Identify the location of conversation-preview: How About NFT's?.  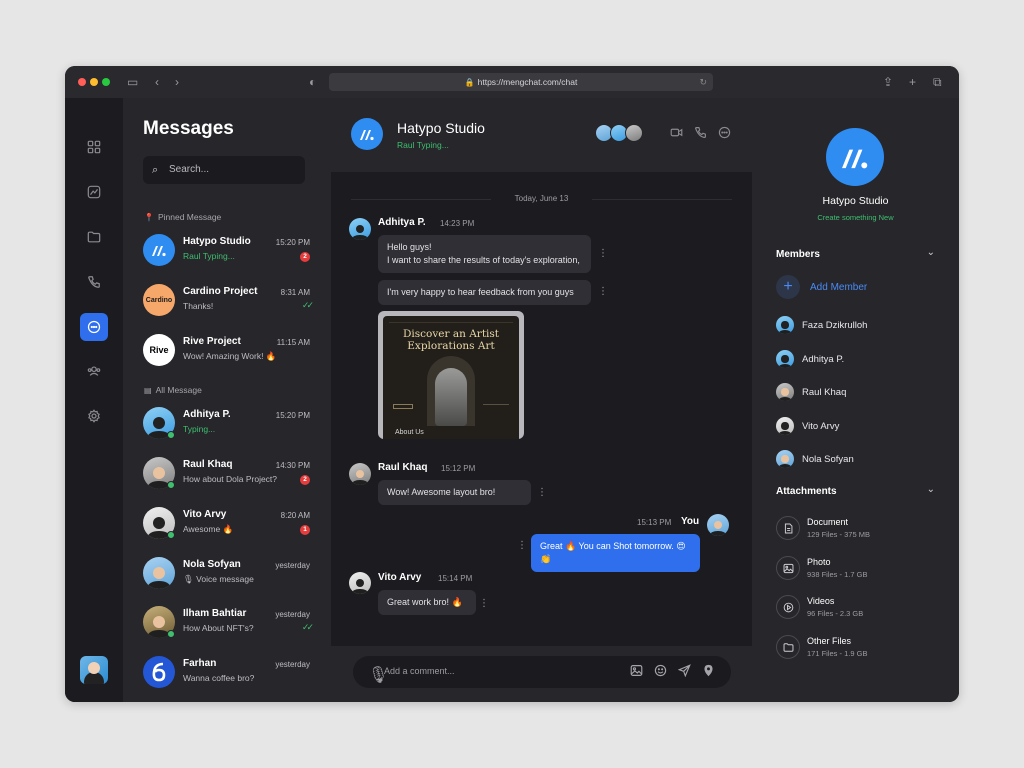
(218, 628).